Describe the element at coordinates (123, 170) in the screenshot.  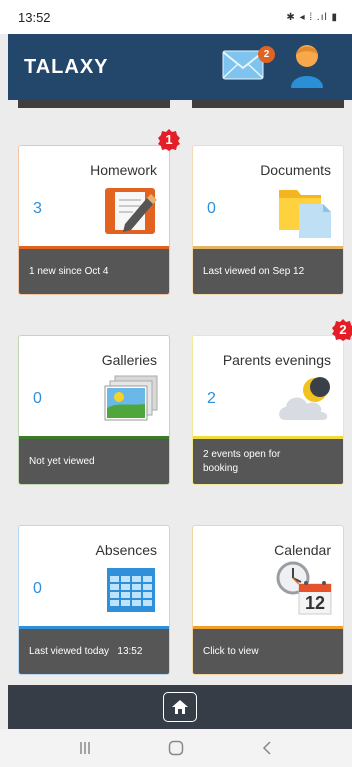
I see `tile-title: Homework` at that location.